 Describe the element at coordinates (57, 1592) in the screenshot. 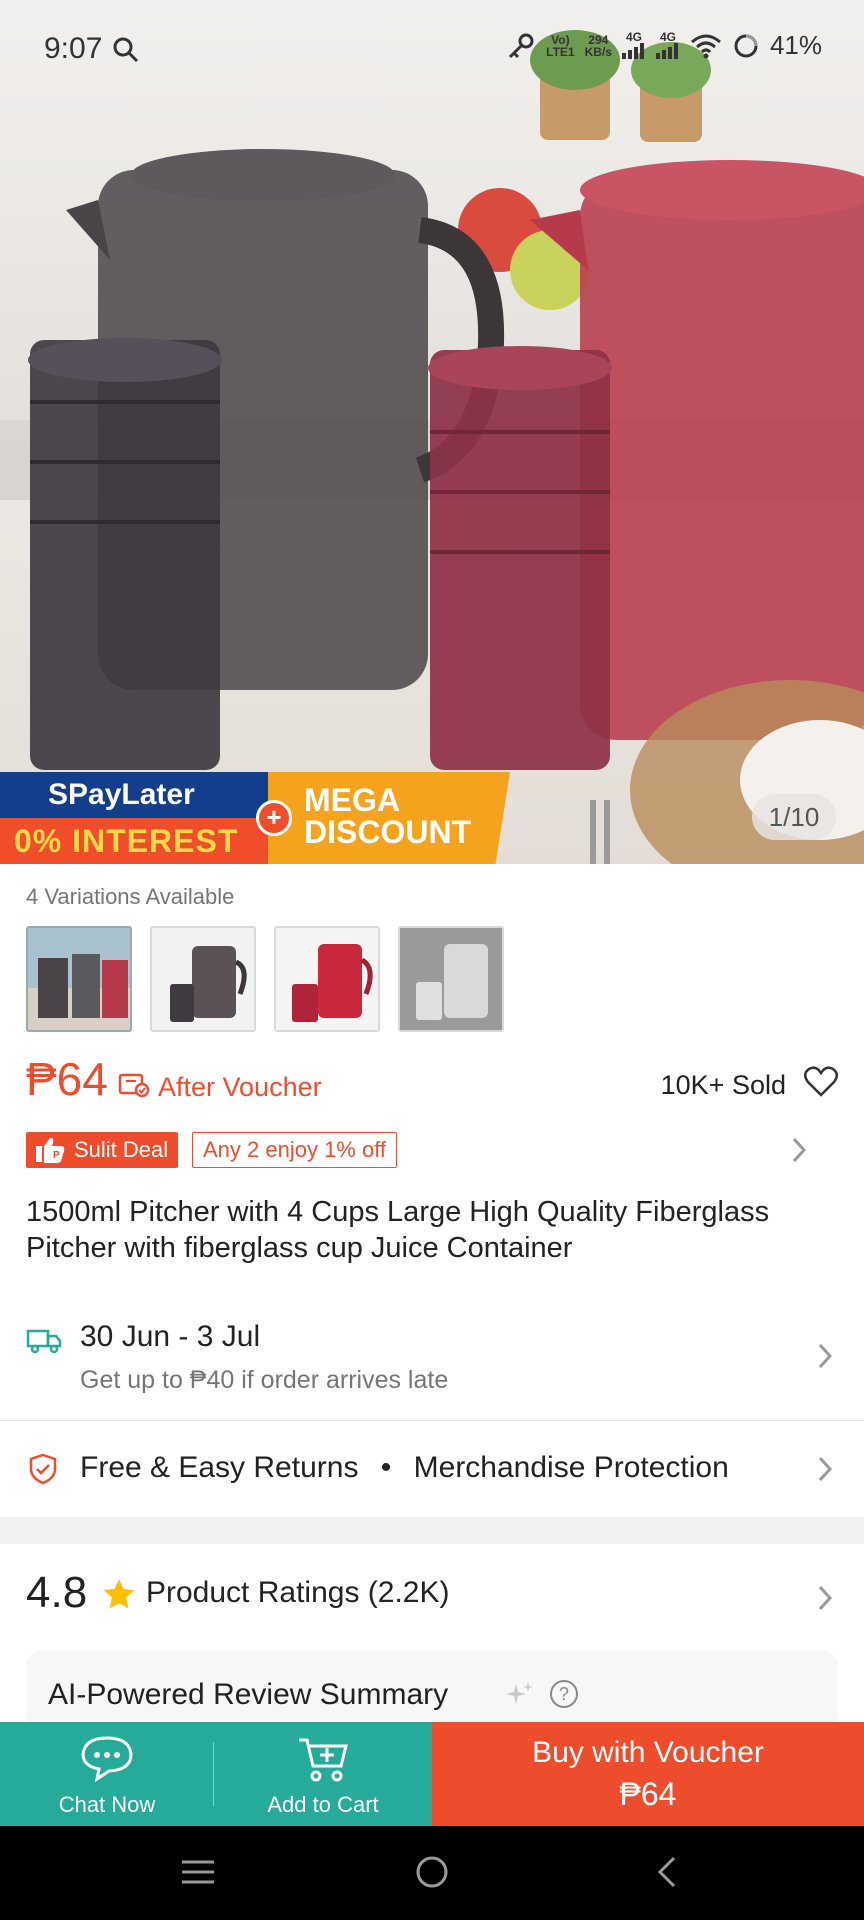

I see `rating-score: 4.8` at that location.